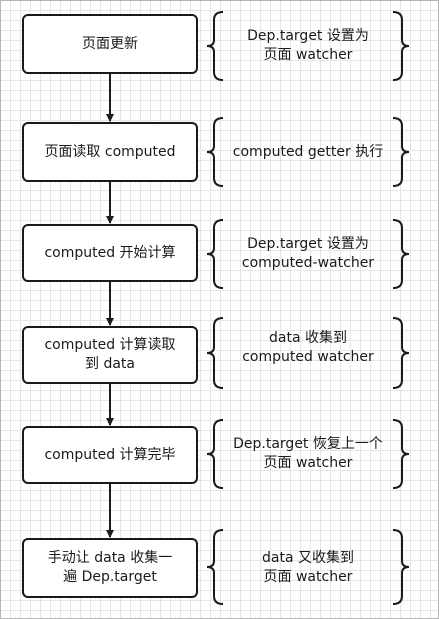  Describe the element at coordinates (308, 347) in the screenshot. I see `note-data-collects-computed-watcher: data 收集到 computed watcher` at that location.